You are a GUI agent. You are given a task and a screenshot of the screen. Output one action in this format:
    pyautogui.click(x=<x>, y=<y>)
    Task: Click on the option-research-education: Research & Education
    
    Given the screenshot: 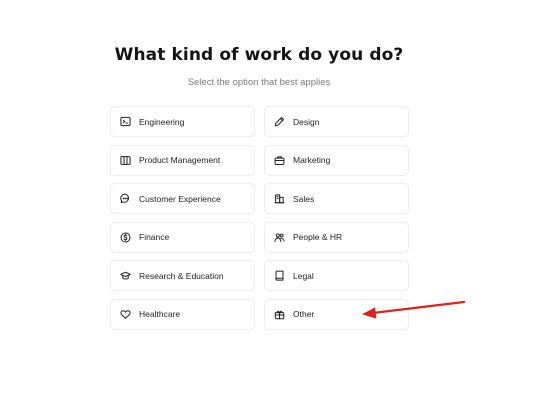 What is the action you would take?
    pyautogui.click(x=182, y=275)
    